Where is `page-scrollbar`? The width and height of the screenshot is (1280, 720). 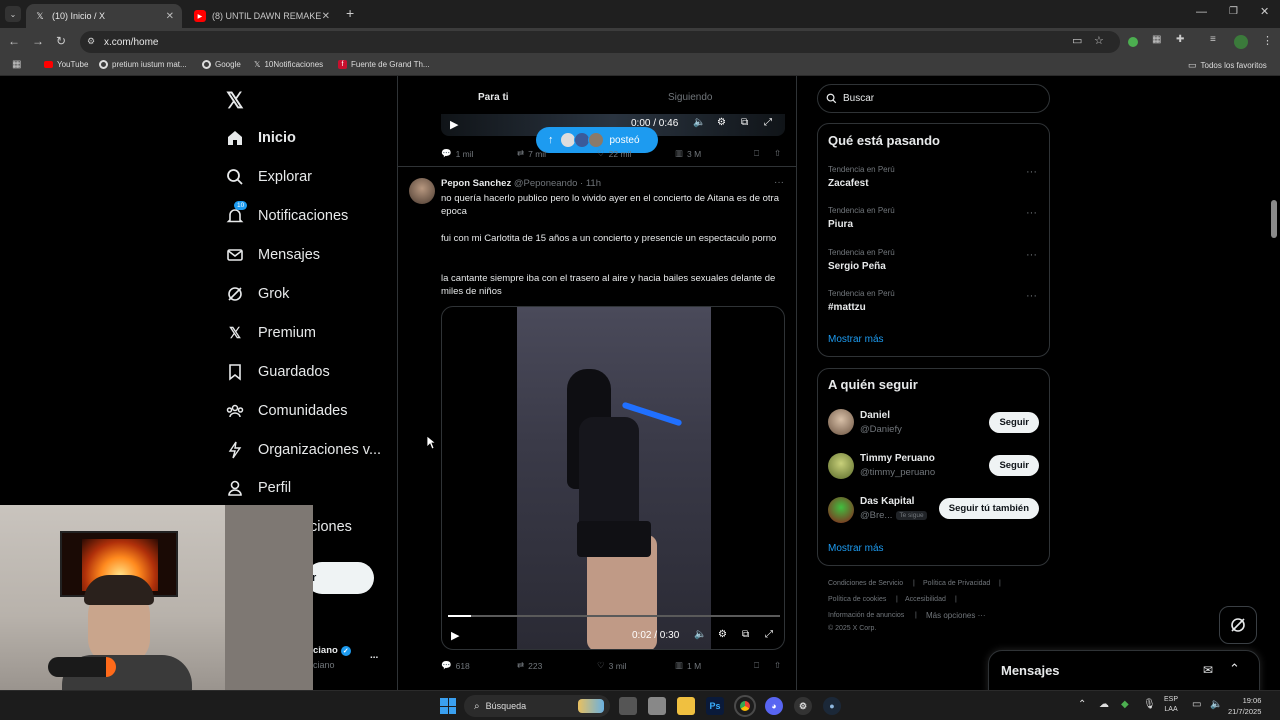 page-scrollbar is located at coordinates (1274, 219).